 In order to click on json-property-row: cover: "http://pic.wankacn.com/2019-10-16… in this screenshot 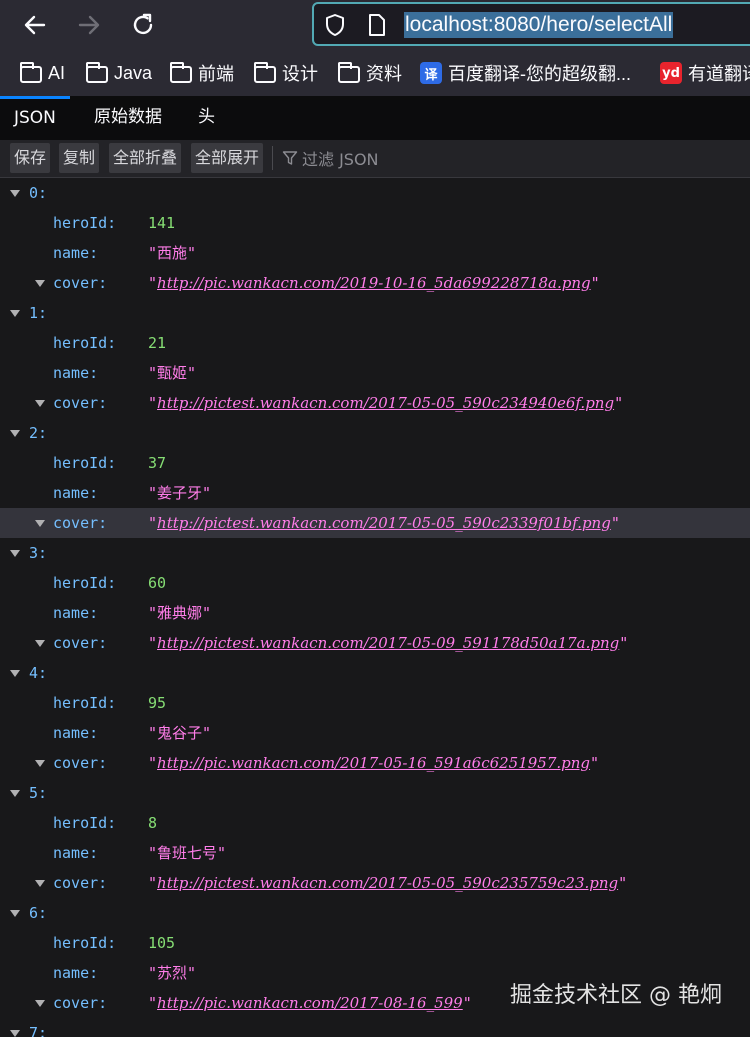, I will do `click(375, 283)`.